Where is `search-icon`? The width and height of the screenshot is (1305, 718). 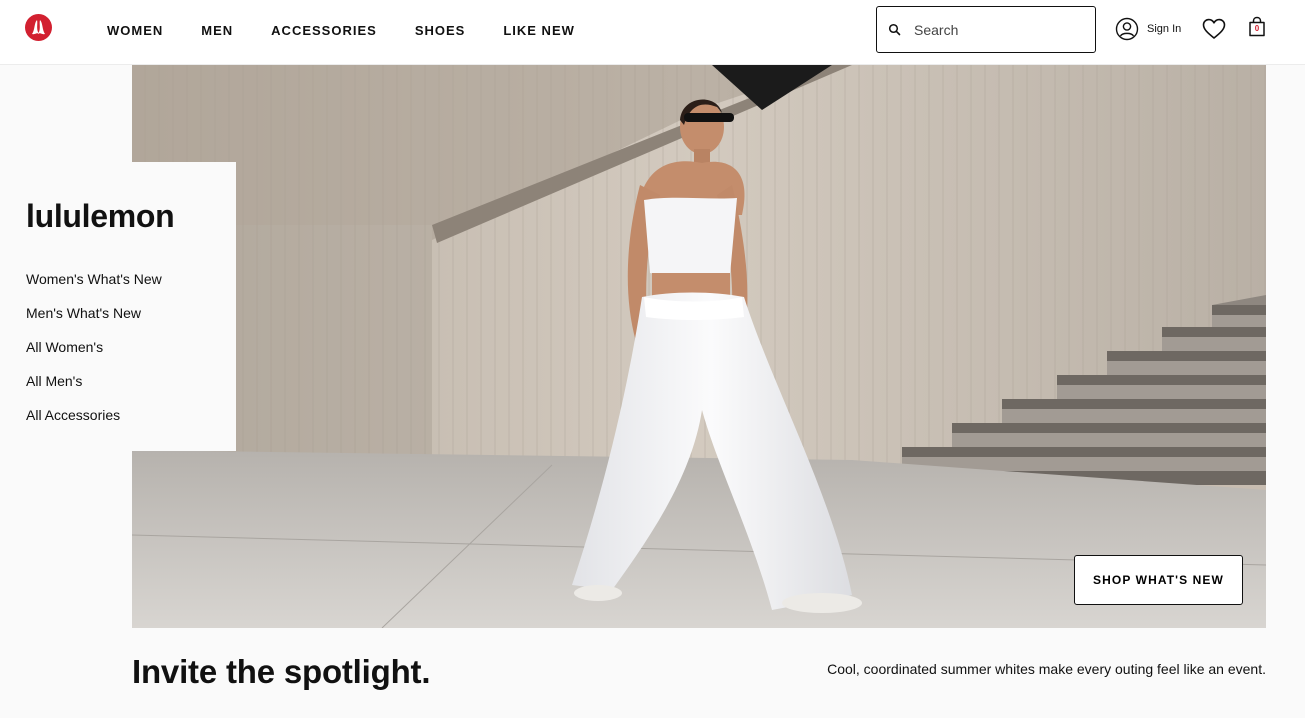
search-icon is located at coordinates (894, 29).